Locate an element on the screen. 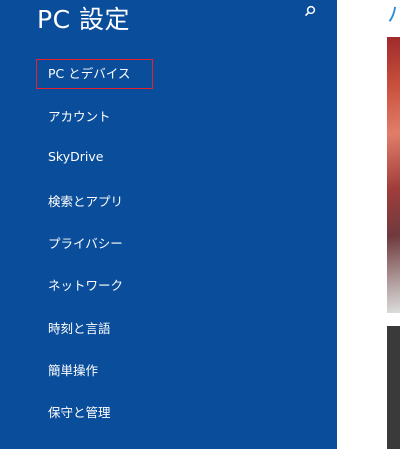  sidebar-item-label: PC とデバイス is located at coordinates (89, 73).